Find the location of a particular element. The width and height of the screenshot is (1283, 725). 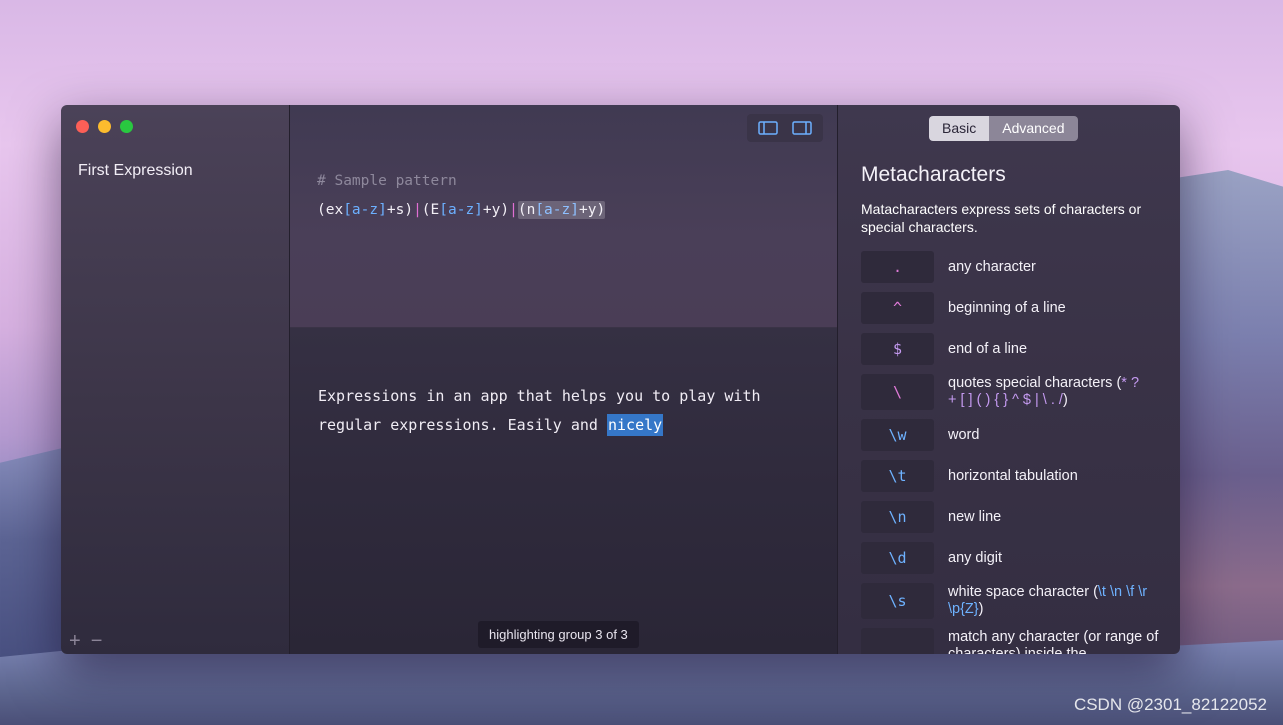

window-controls is located at coordinates (104, 126).